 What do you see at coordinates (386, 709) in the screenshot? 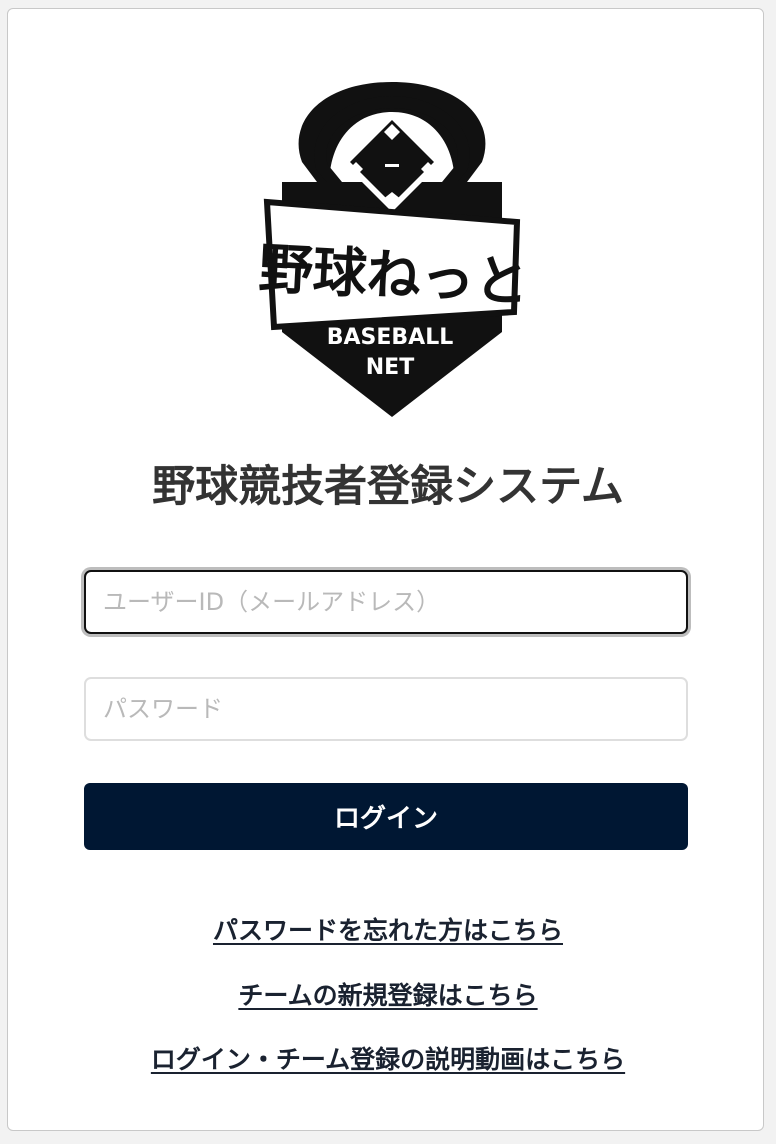
I see `password-input` at bounding box center [386, 709].